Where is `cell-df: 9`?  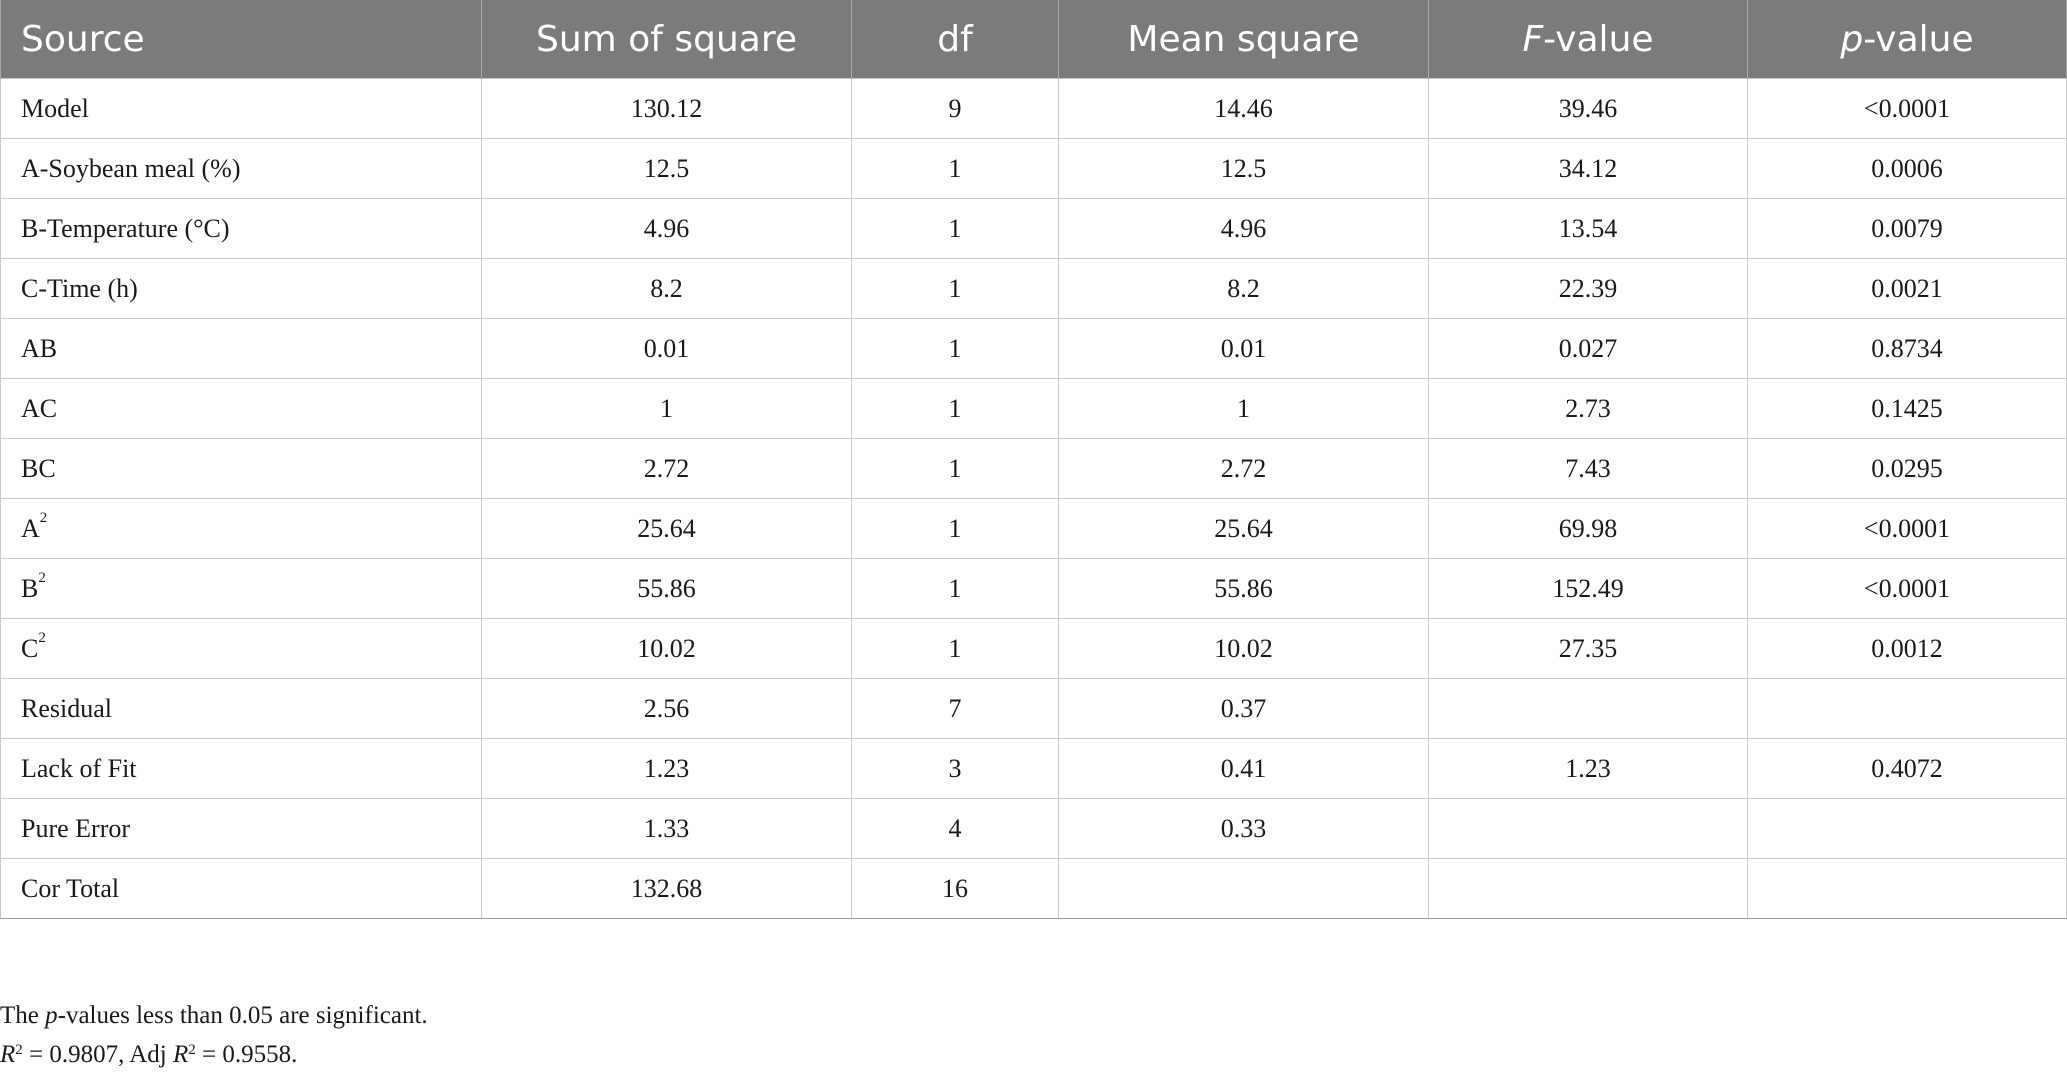 cell-df: 9 is located at coordinates (955, 108).